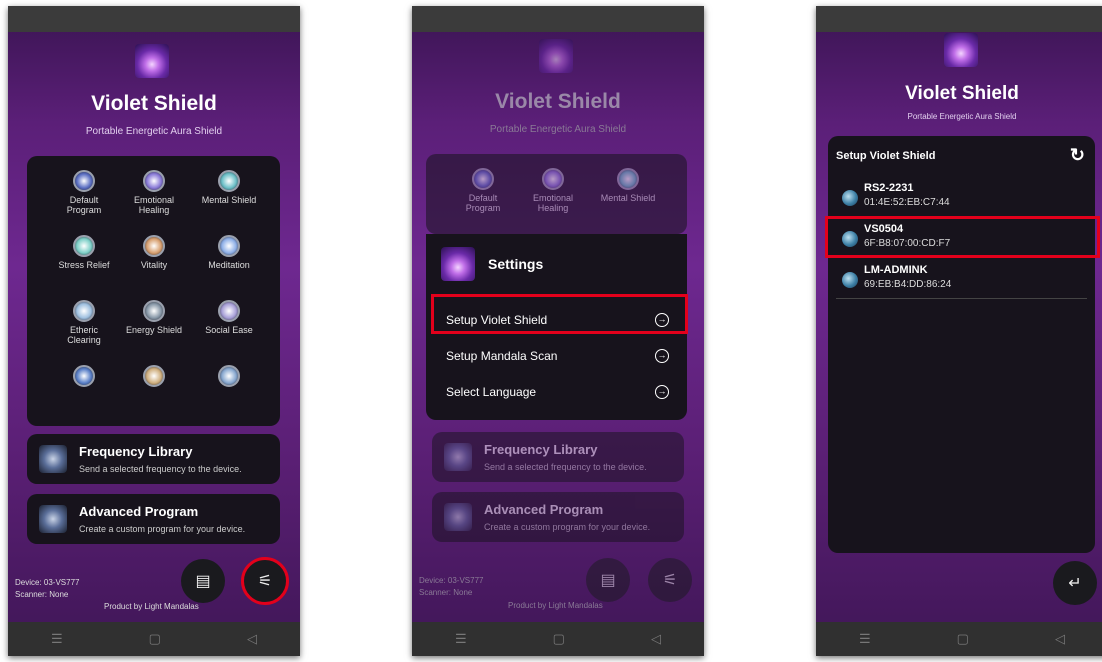 Image resolution: width=1102 pixels, height=662 pixels. I want to click on program-tile: Social Ease, so click(229, 317).